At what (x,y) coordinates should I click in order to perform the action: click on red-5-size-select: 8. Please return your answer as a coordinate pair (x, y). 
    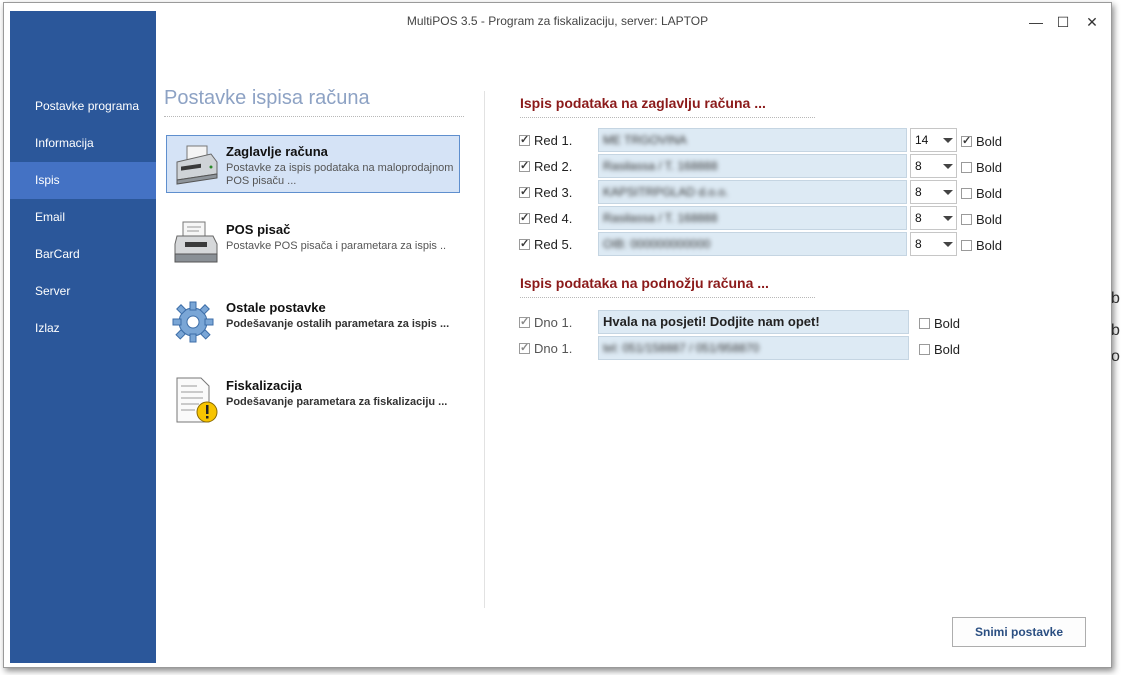
    Looking at the image, I should click on (933, 244).